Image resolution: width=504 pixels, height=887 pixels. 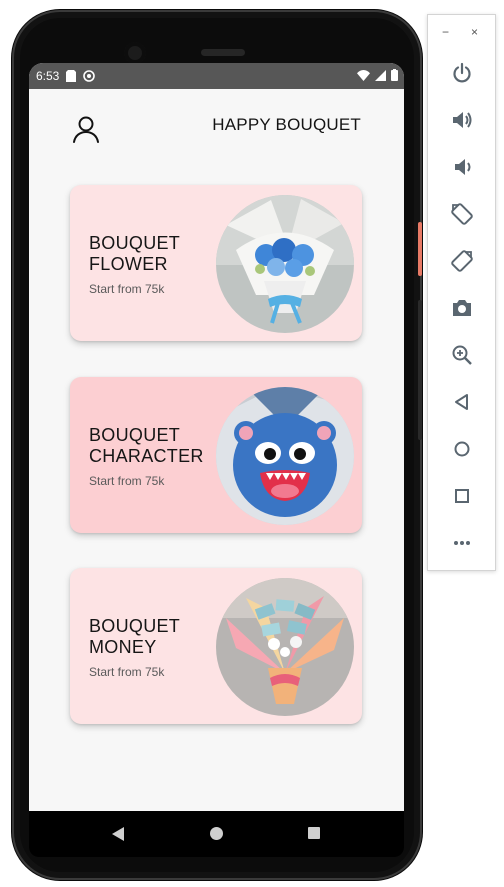 What do you see at coordinates (134, 253) in the screenshot?
I see `card-title: BOUQUET FLOWER` at bounding box center [134, 253].